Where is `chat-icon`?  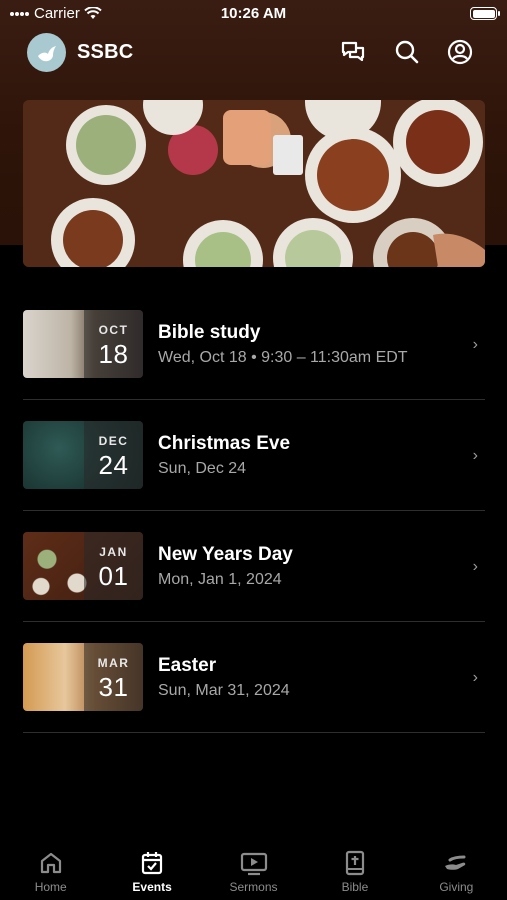 chat-icon is located at coordinates (353, 52).